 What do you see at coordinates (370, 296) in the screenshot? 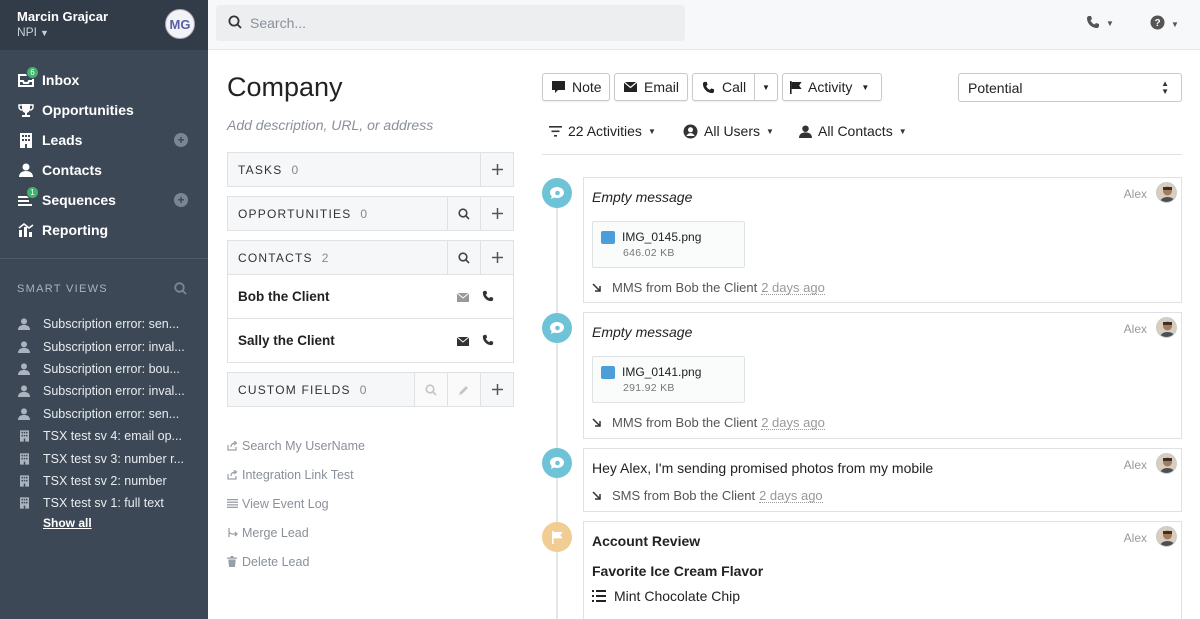
I see `contact-row: Bob the Client` at bounding box center [370, 296].